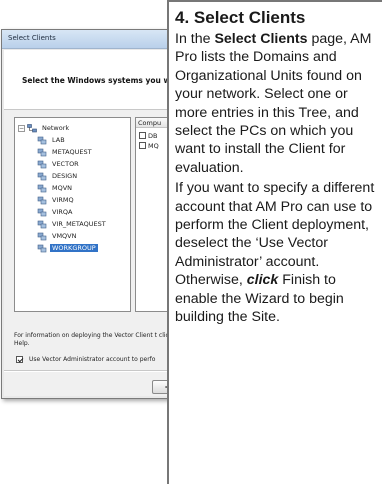 The width and height of the screenshot is (382, 484). I want to click on tree-item-metaquest: METAQUEST, so click(65, 152).